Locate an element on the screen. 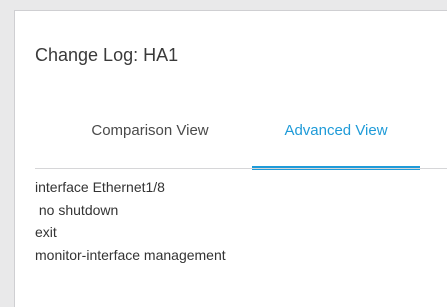 The width and height of the screenshot is (447, 307). tab-comparison-view: Comparison View is located at coordinates (150, 142).